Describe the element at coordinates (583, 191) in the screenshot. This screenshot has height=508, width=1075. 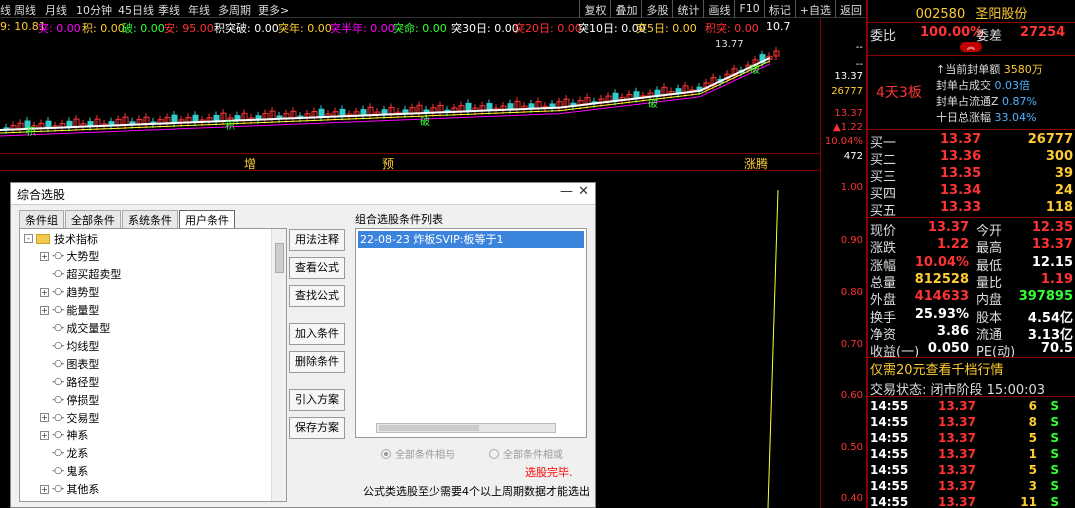
I see `close-icon: ✕` at that location.